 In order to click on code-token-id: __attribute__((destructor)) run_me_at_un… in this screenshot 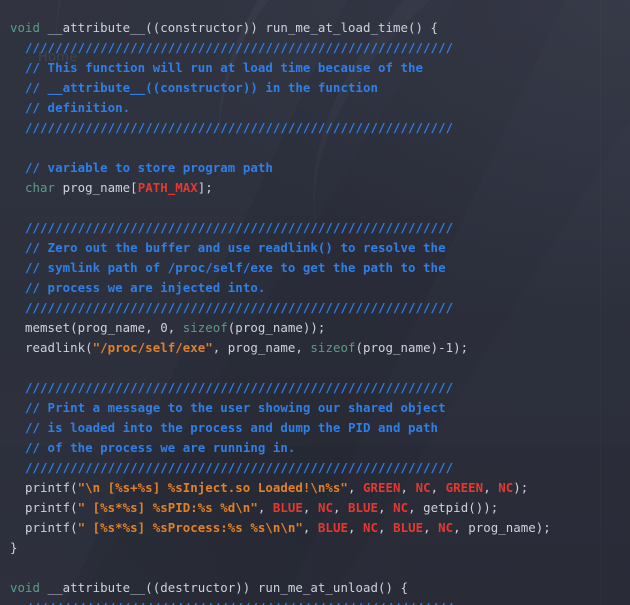, I will do `click(224, 588)`.